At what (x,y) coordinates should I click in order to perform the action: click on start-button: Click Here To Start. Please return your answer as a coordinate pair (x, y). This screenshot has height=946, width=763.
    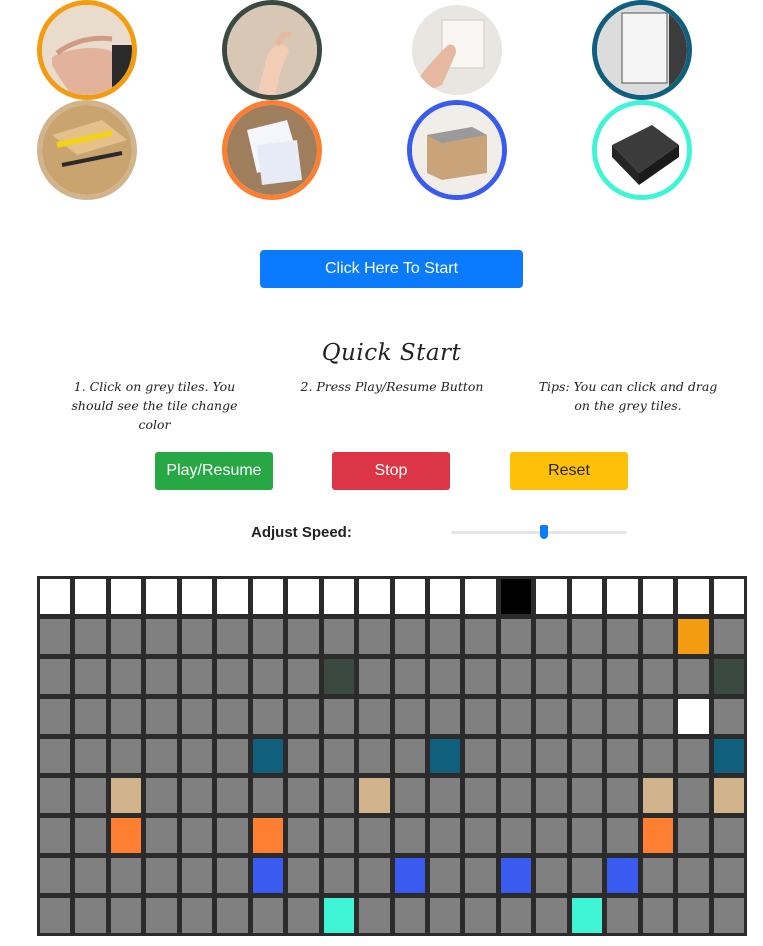
    Looking at the image, I should click on (391, 269).